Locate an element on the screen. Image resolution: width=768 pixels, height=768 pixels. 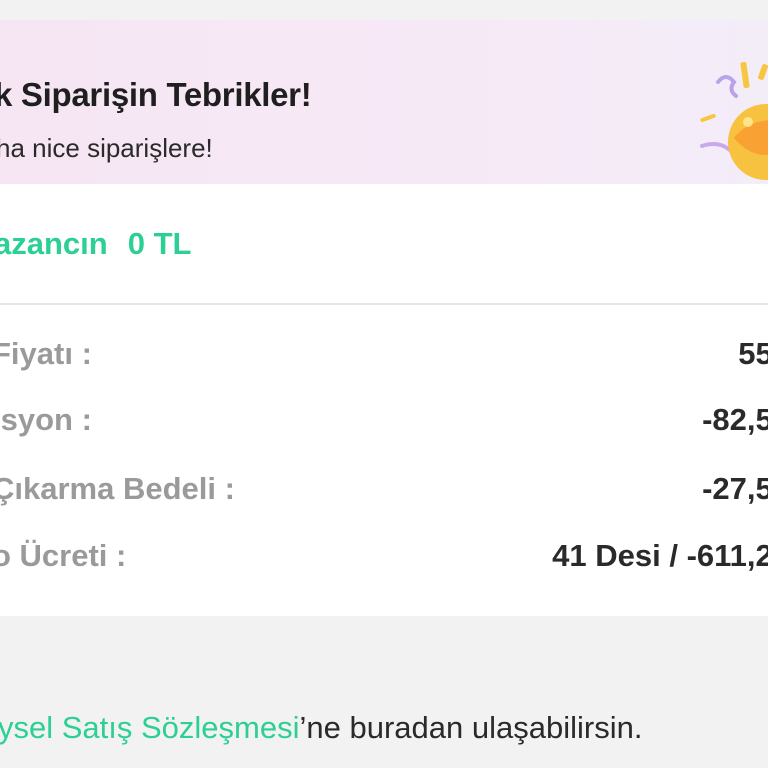
banner-subtitle: ha nice siparişlere! is located at coordinates (106, 148).